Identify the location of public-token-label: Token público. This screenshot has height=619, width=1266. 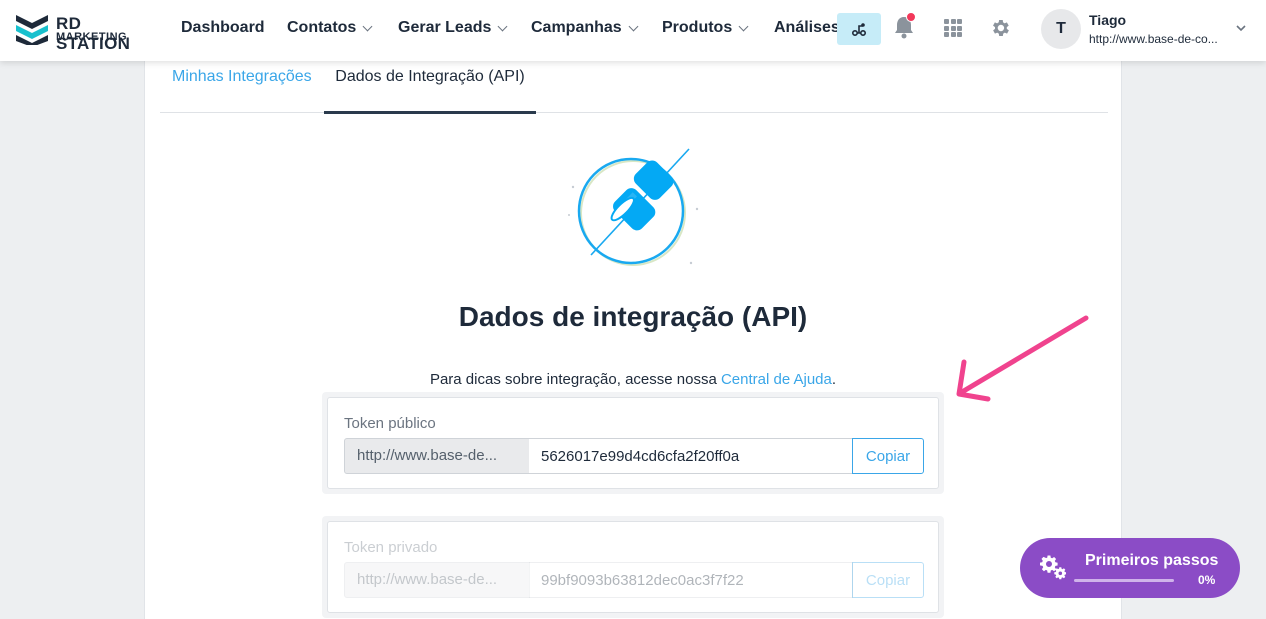
(390, 423).